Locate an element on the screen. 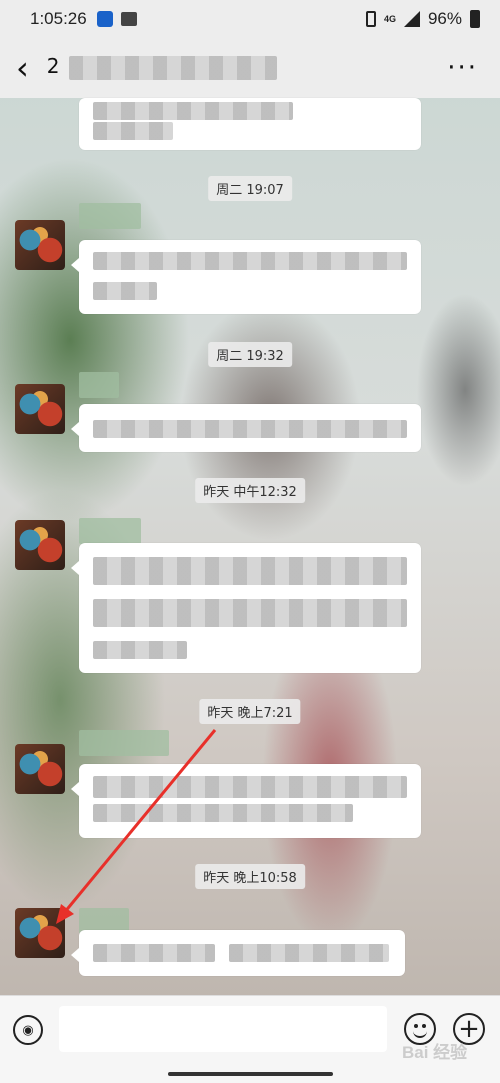  app-notification-icon is located at coordinates (104, 19).